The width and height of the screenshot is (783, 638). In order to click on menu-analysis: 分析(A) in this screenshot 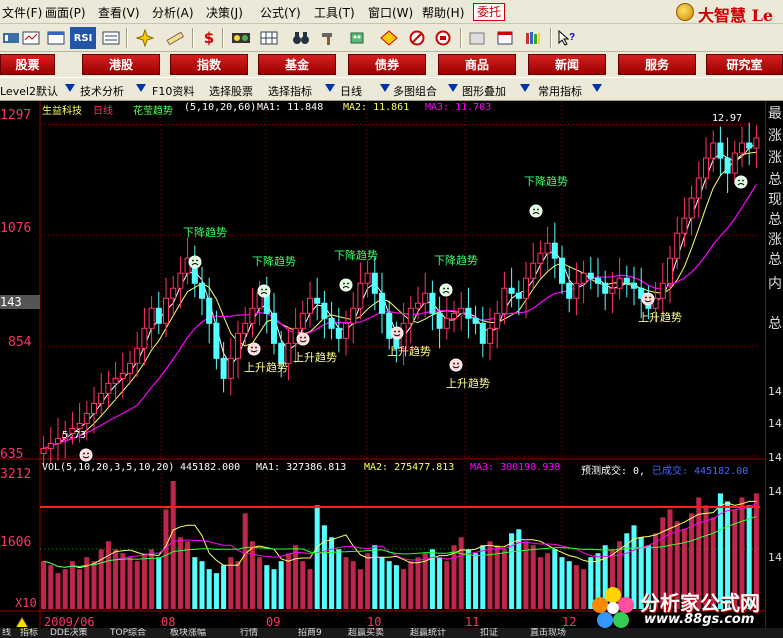, I will do `click(173, 12)`.